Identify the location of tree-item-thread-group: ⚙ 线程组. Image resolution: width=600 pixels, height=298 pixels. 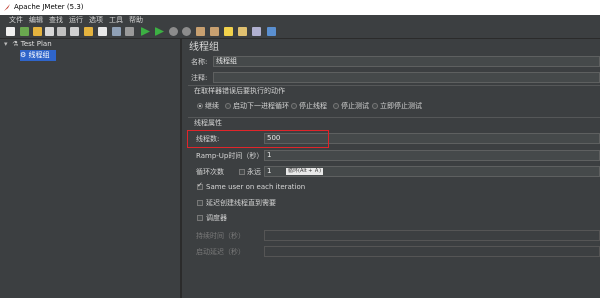
(38, 55).